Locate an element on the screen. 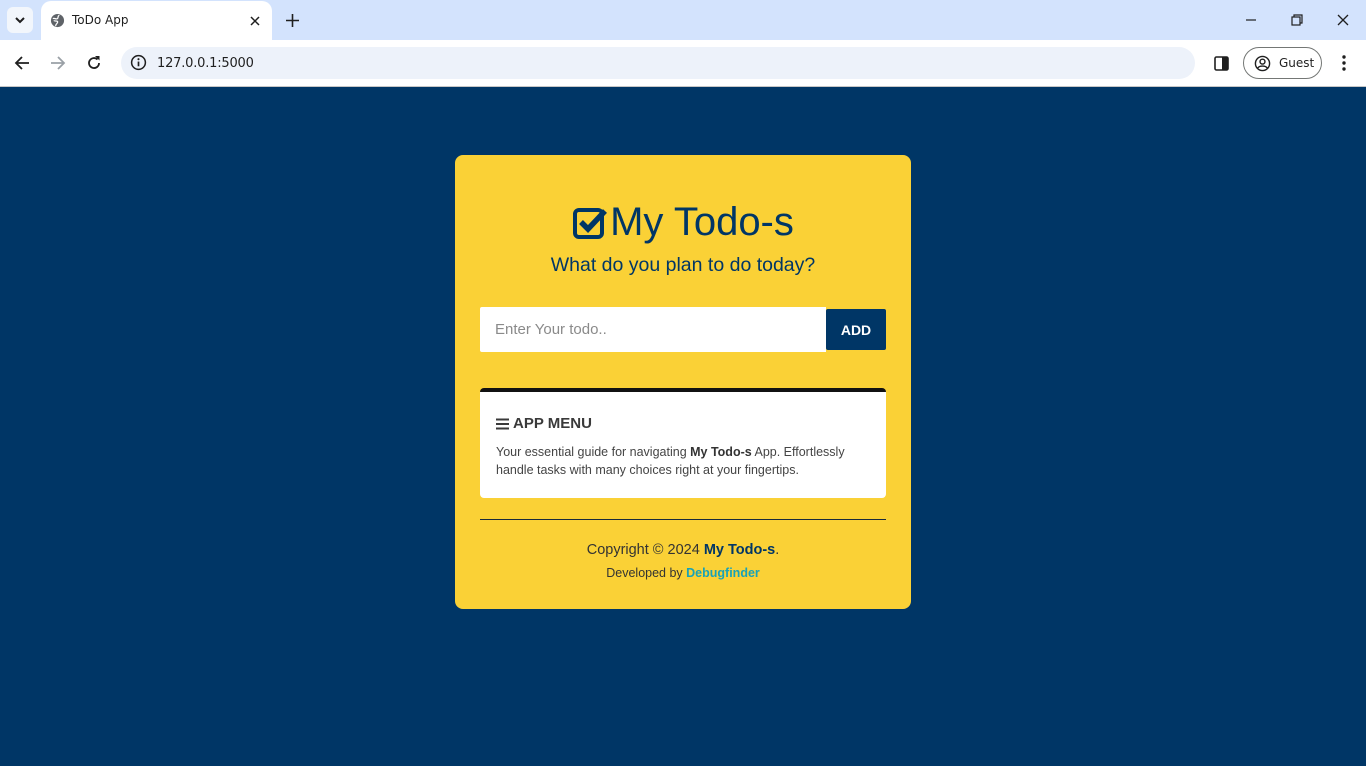  restore-icon is located at coordinates (1297, 20).